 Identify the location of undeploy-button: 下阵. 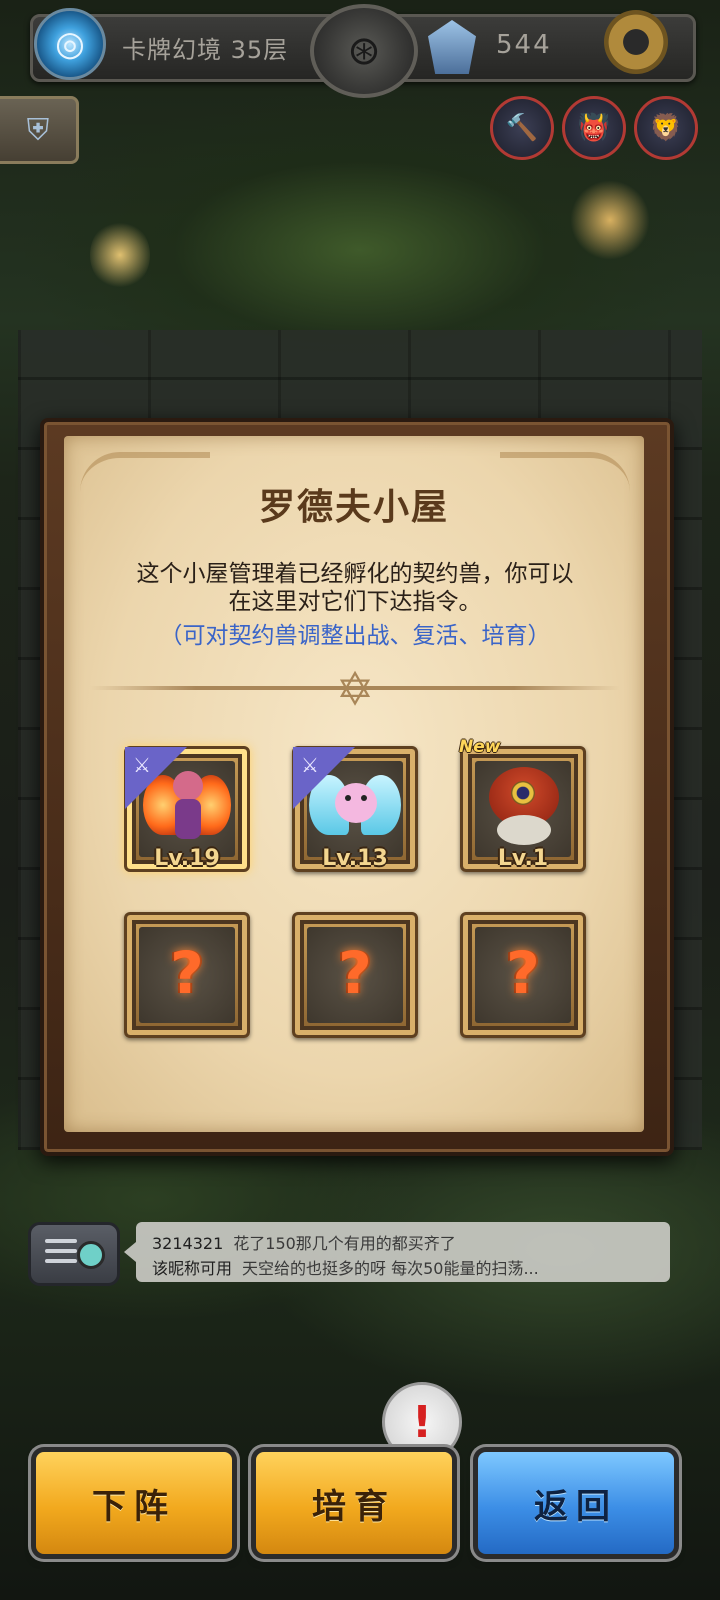
(134, 1503).